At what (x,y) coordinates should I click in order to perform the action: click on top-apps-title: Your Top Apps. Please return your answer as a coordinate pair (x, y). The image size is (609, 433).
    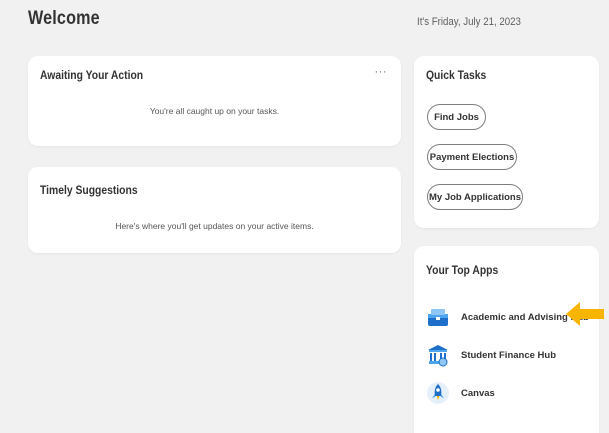
    Looking at the image, I should click on (462, 271).